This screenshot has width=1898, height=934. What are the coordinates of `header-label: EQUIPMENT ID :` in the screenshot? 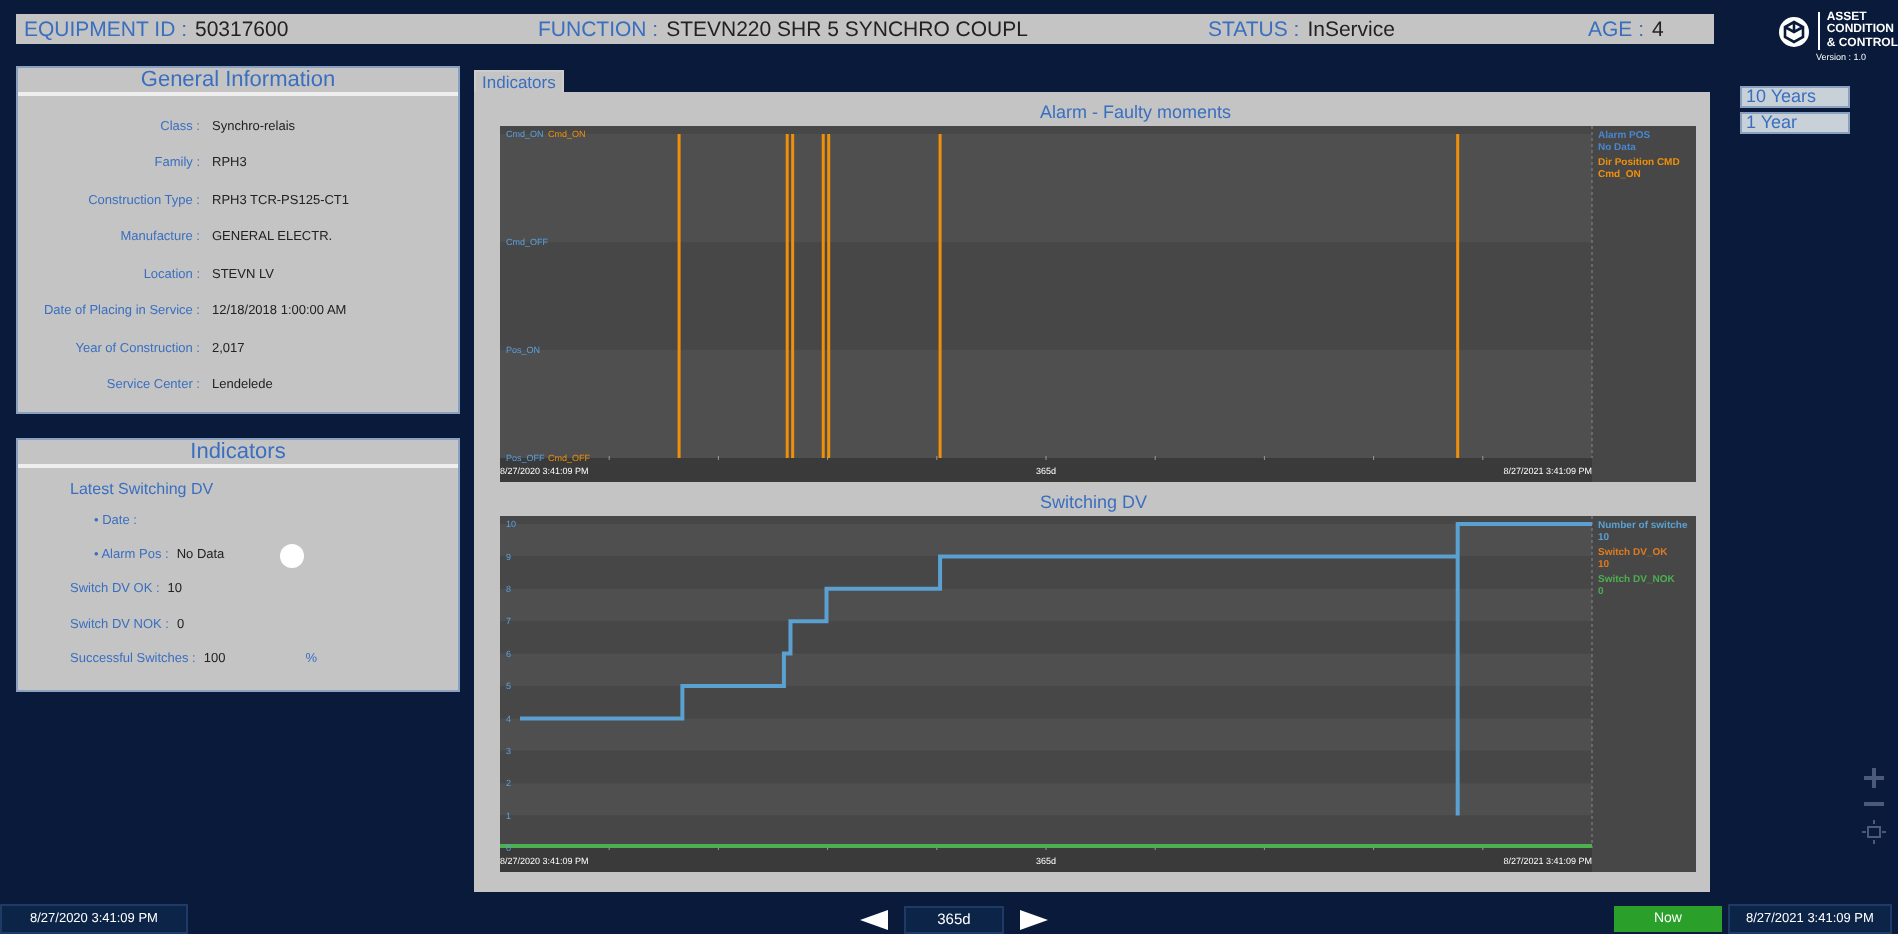 It's located at (105, 29).